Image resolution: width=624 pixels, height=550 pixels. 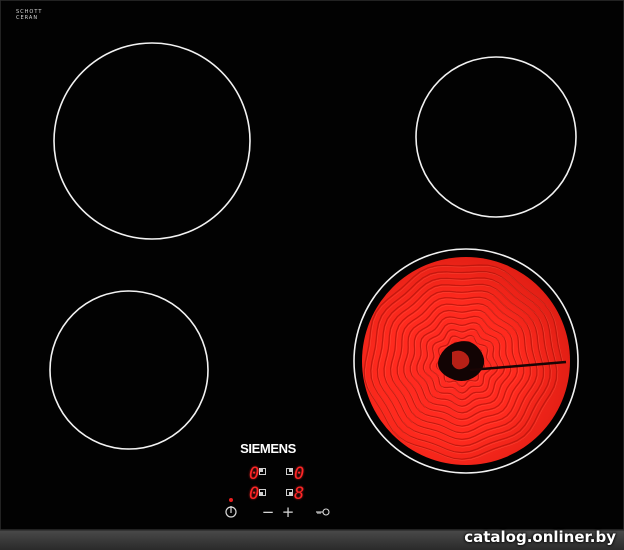 I want to click on source-watermark: catalog.onliner.by, so click(x=540, y=537).